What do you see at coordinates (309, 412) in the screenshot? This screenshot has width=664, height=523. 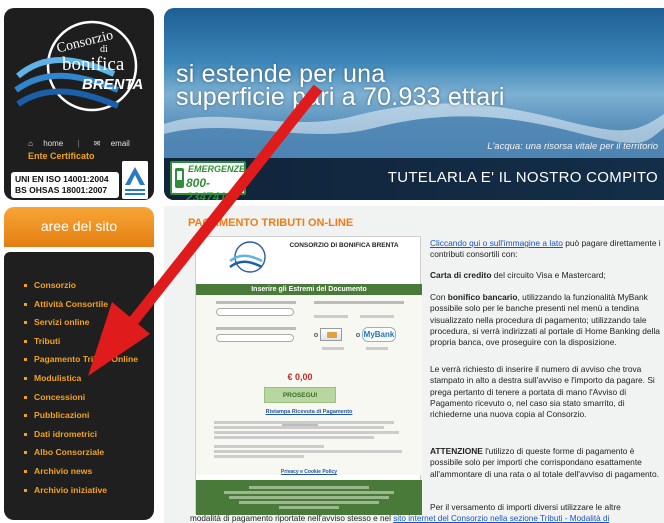 I see `ristampa-ricevuta-link: Ristampa Ricevuta di Pagamento` at bounding box center [309, 412].